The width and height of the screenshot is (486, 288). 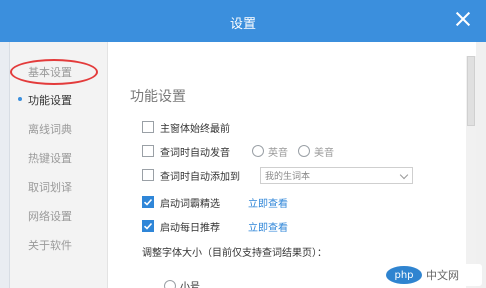 What do you see at coordinates (404, 175) in the screenshot?
I see `chevron-down-icon` at bounding box center [404, 175].